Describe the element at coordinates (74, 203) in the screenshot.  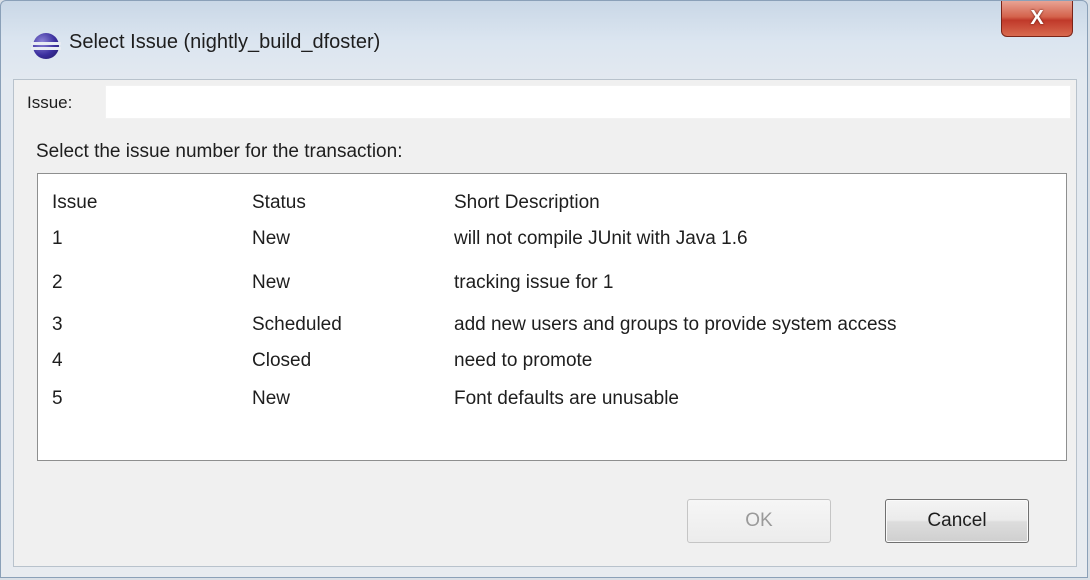
I see `column-header-issue: Issue` at that location.